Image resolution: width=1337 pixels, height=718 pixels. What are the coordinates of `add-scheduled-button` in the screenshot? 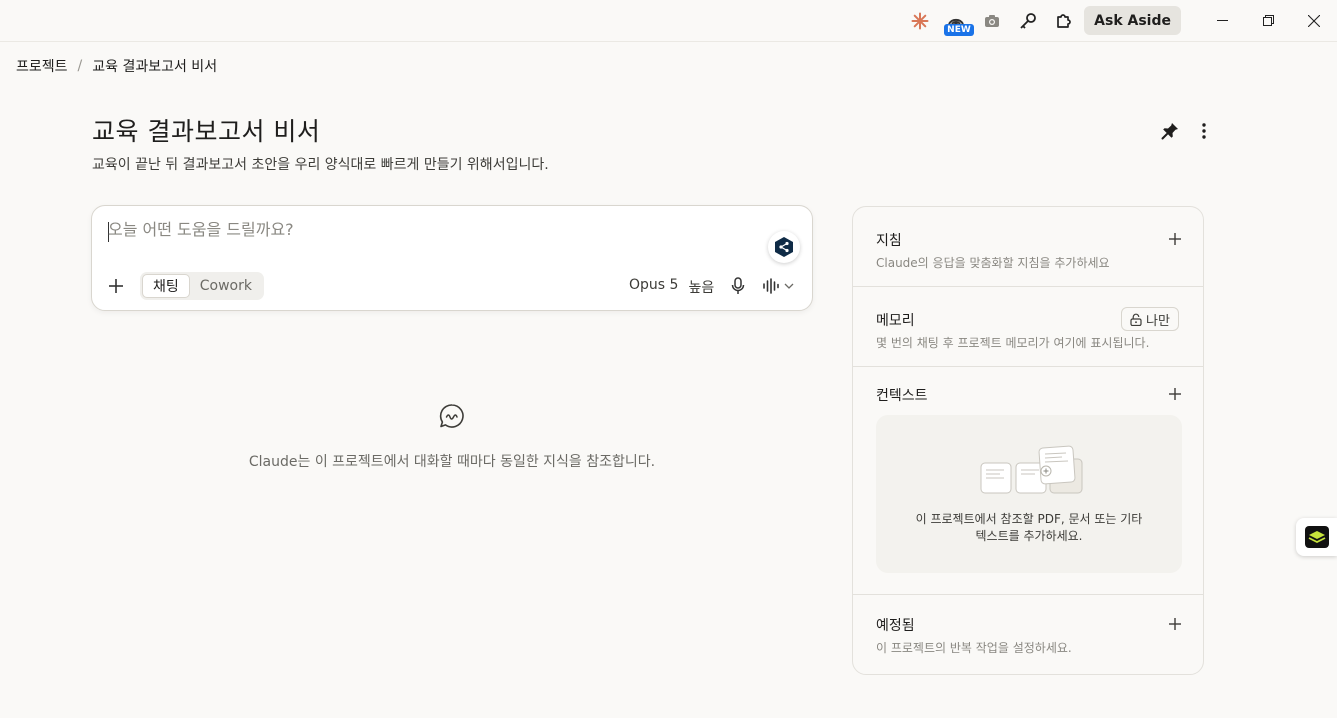 It's located at (1175, 625).